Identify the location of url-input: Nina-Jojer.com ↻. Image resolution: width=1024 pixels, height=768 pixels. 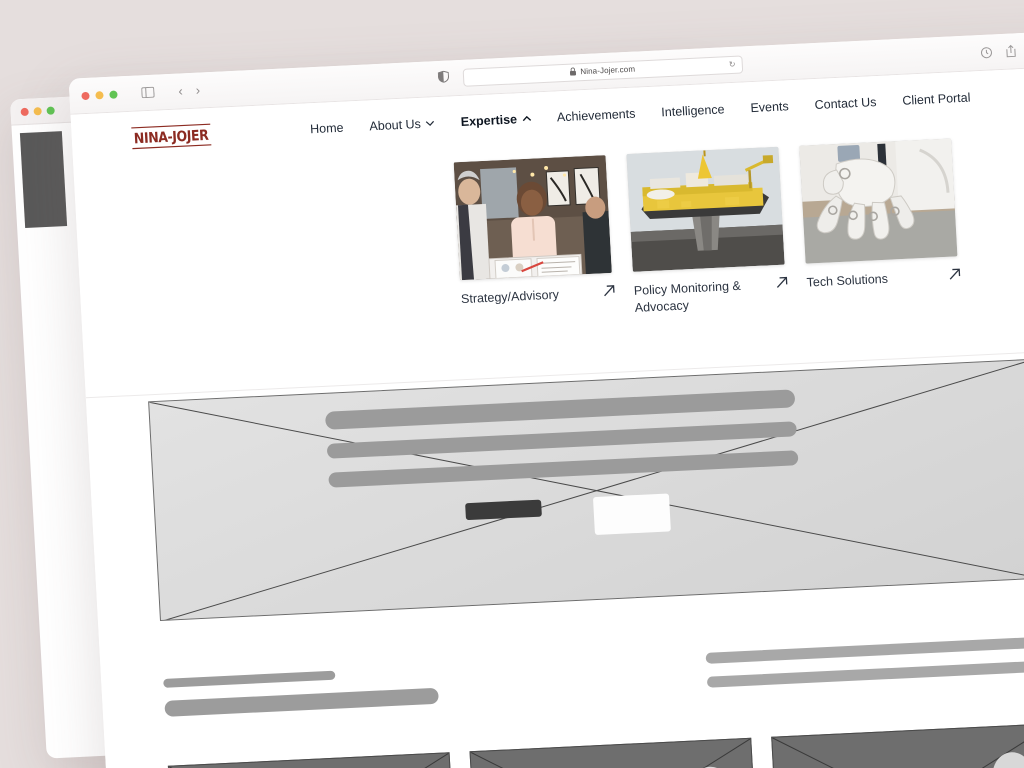
(603, 70).